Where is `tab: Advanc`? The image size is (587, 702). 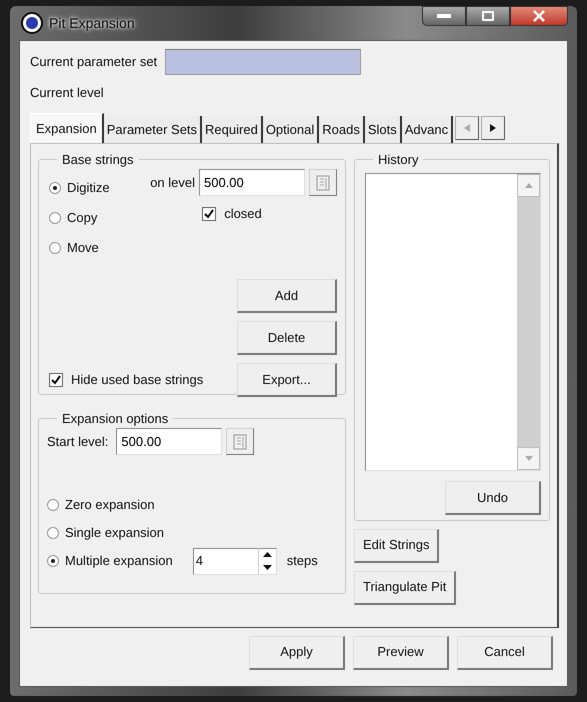
tab: Advanc is located at coordinates (428, 129).